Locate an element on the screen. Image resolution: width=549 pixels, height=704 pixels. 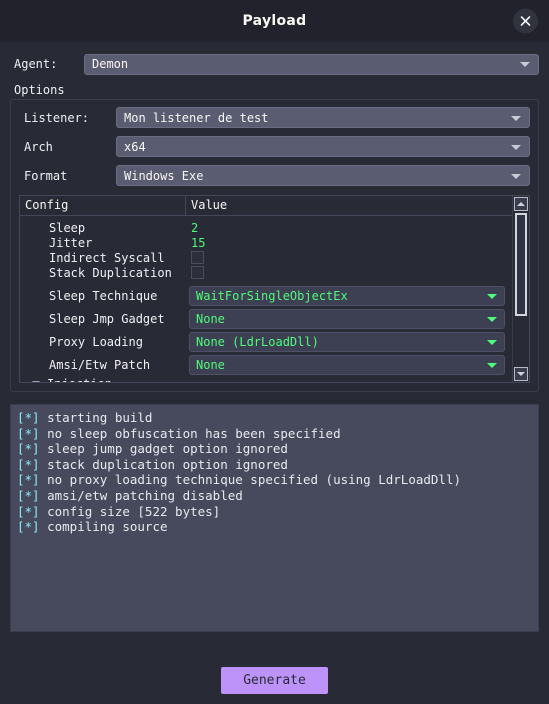
log-line: [*] stack duplication option ignored is located at coordinates (274, 465).